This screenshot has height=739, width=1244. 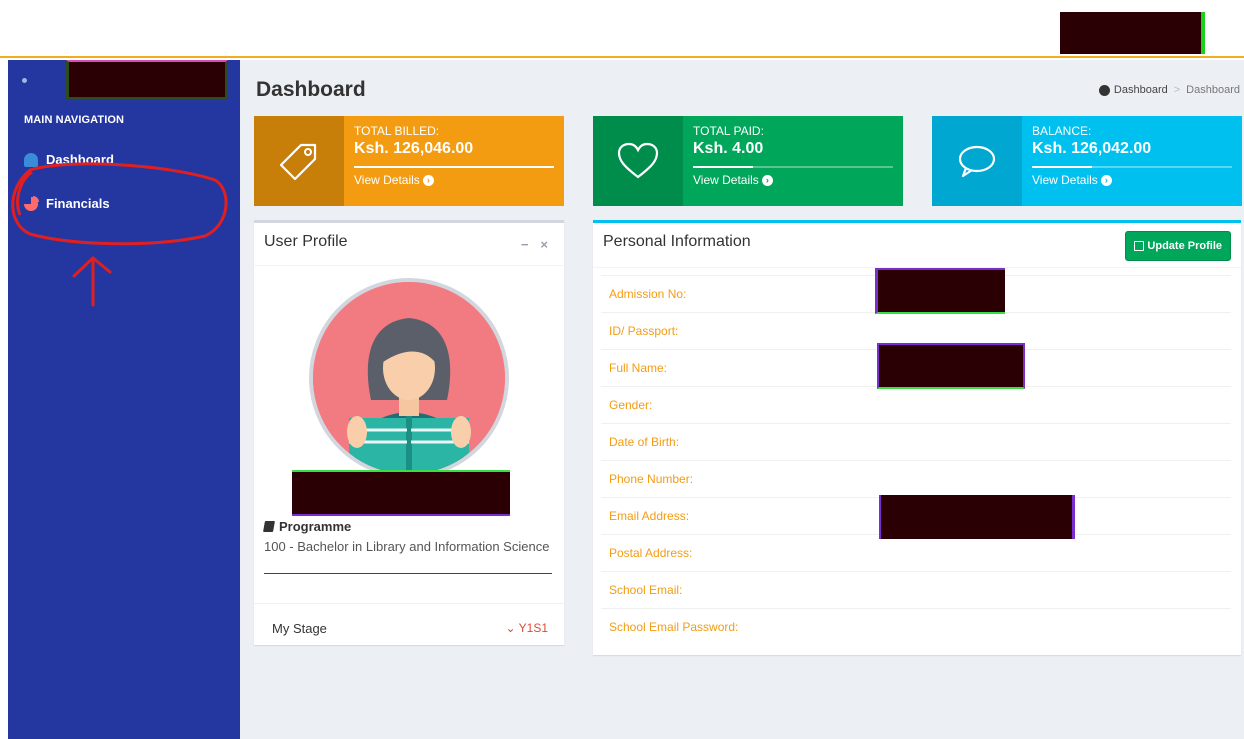 I want to click on red-circle-annotation, so click(x=119, y=204).